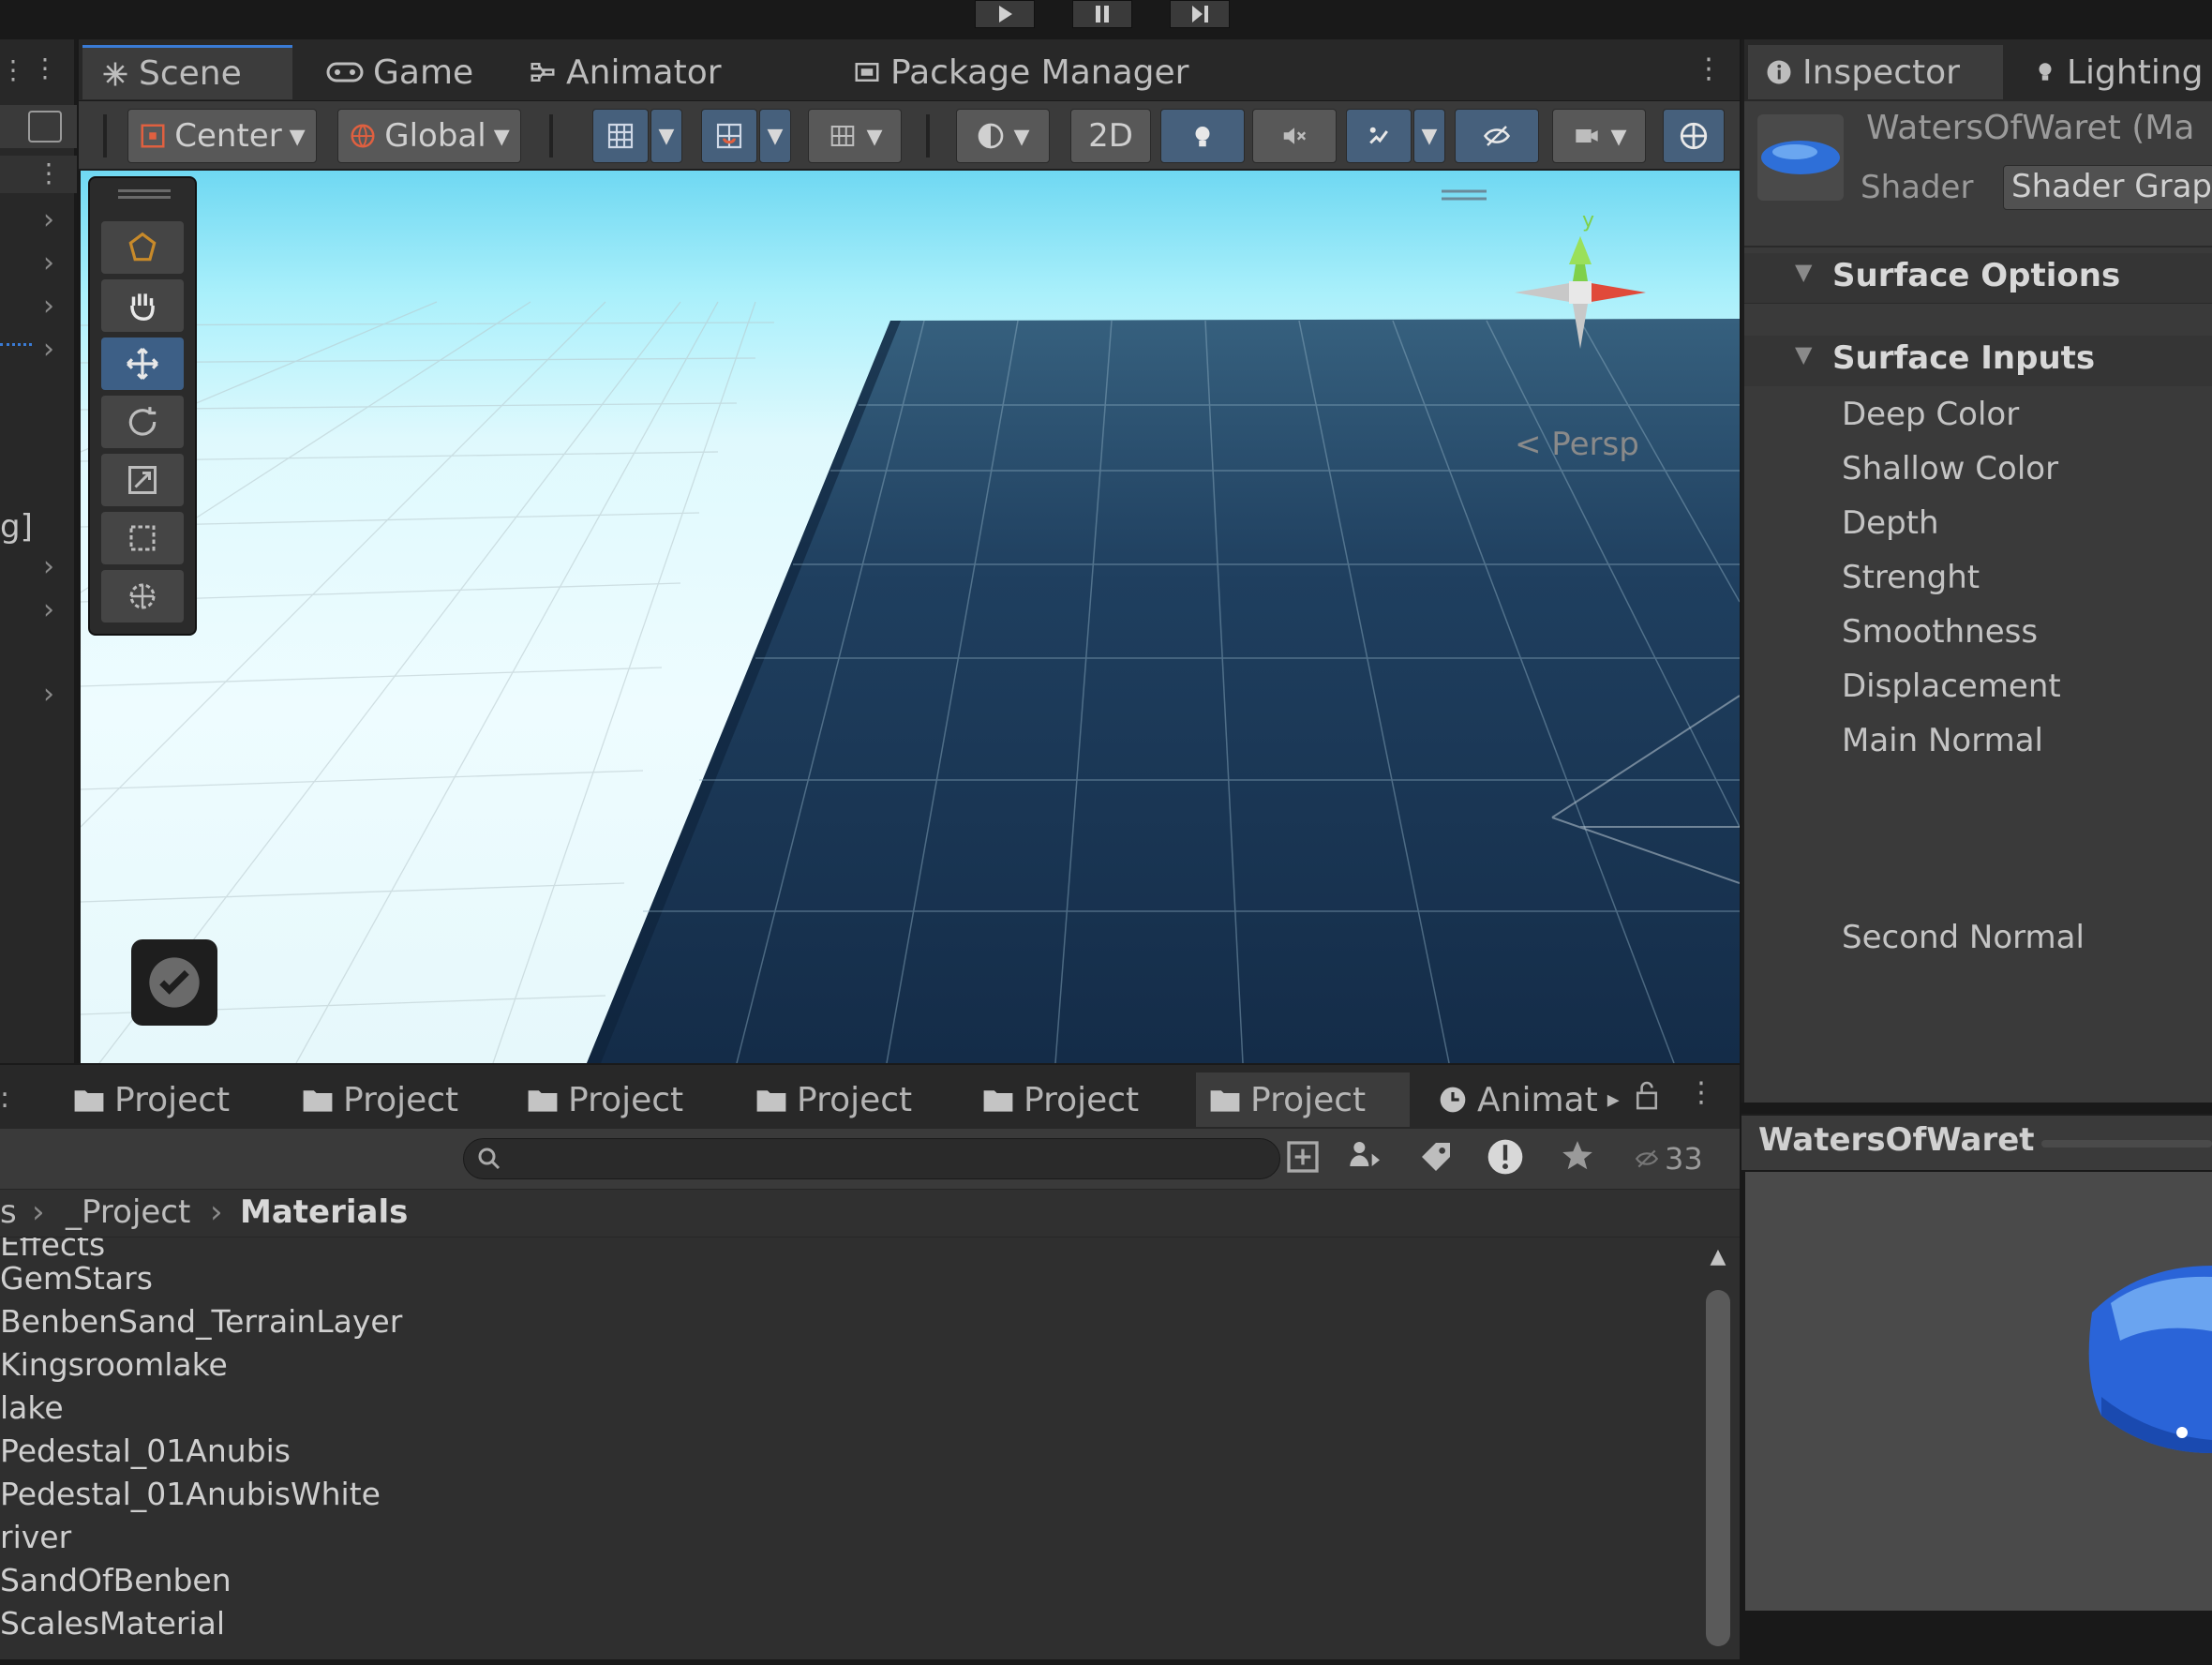  I want to click on search-by-type-icon, so click(1304, 1158).